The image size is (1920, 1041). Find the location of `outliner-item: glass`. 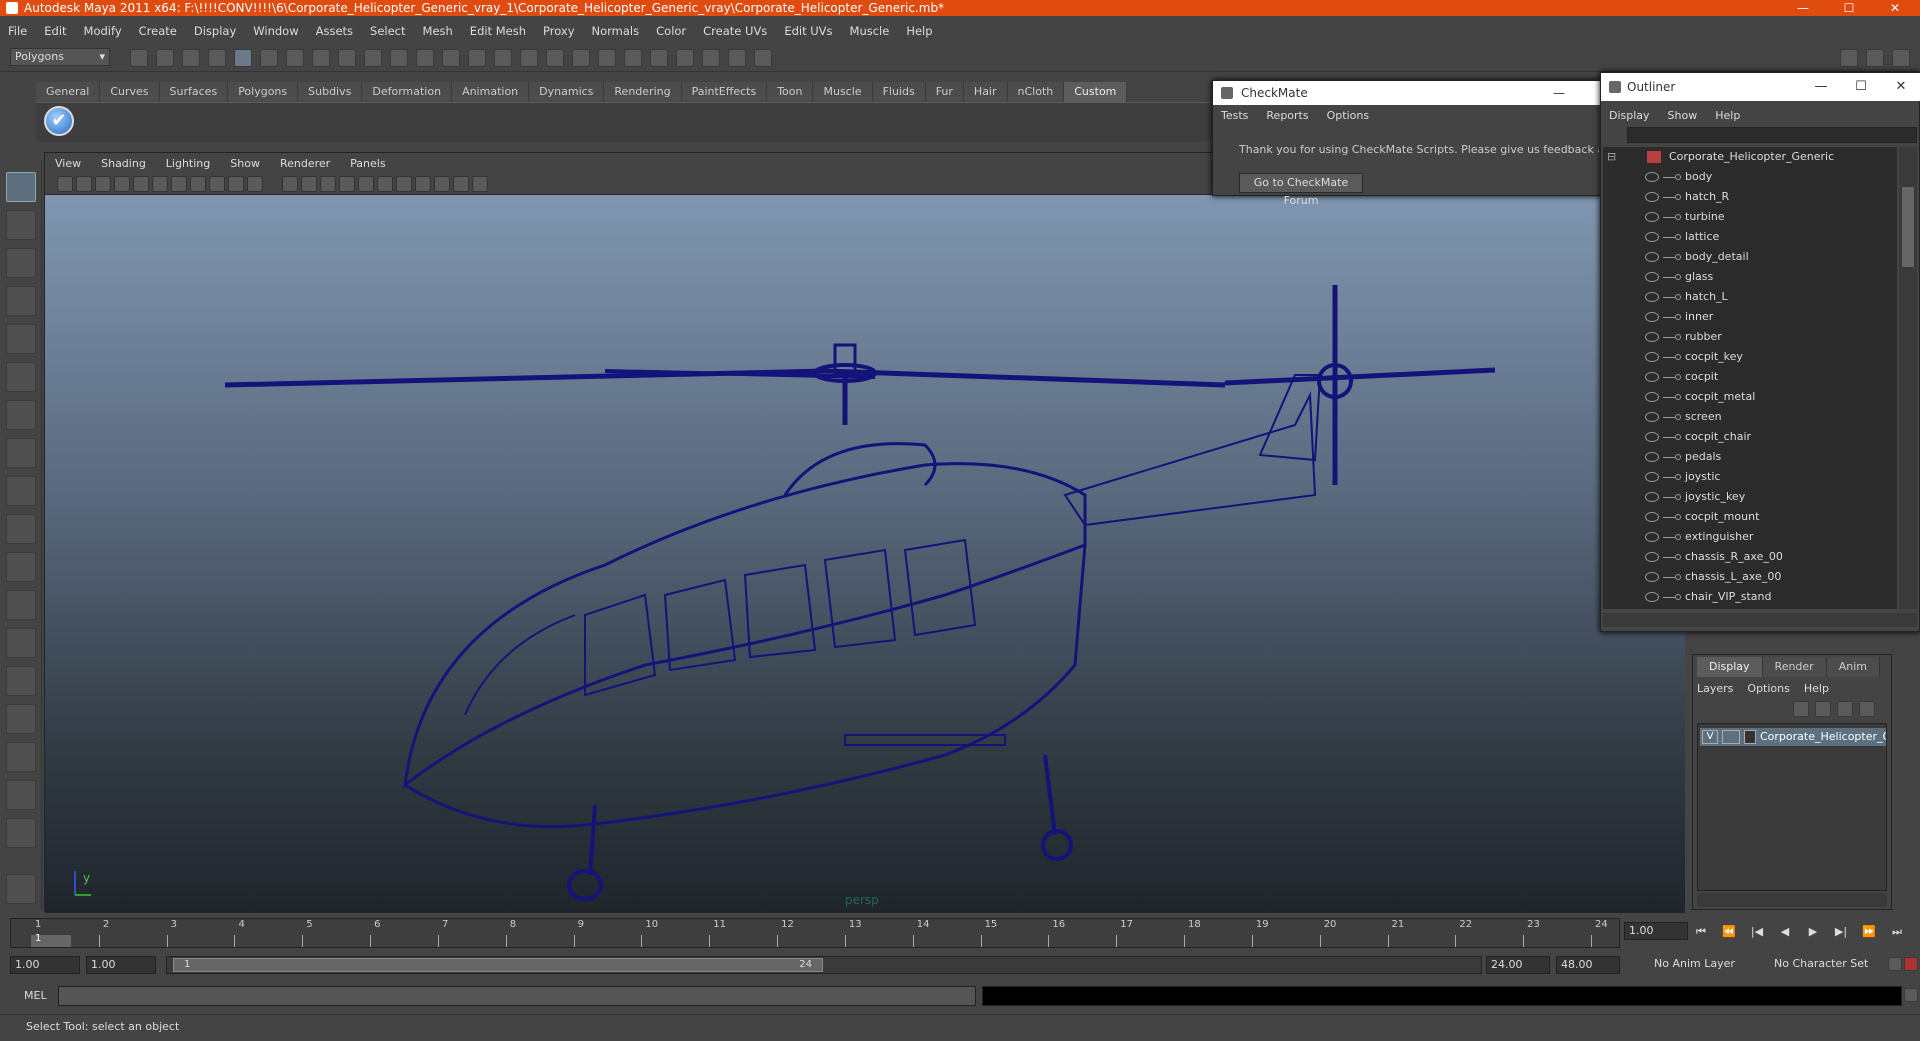

outliner-item: glass is located at coordinates (1750, 277).